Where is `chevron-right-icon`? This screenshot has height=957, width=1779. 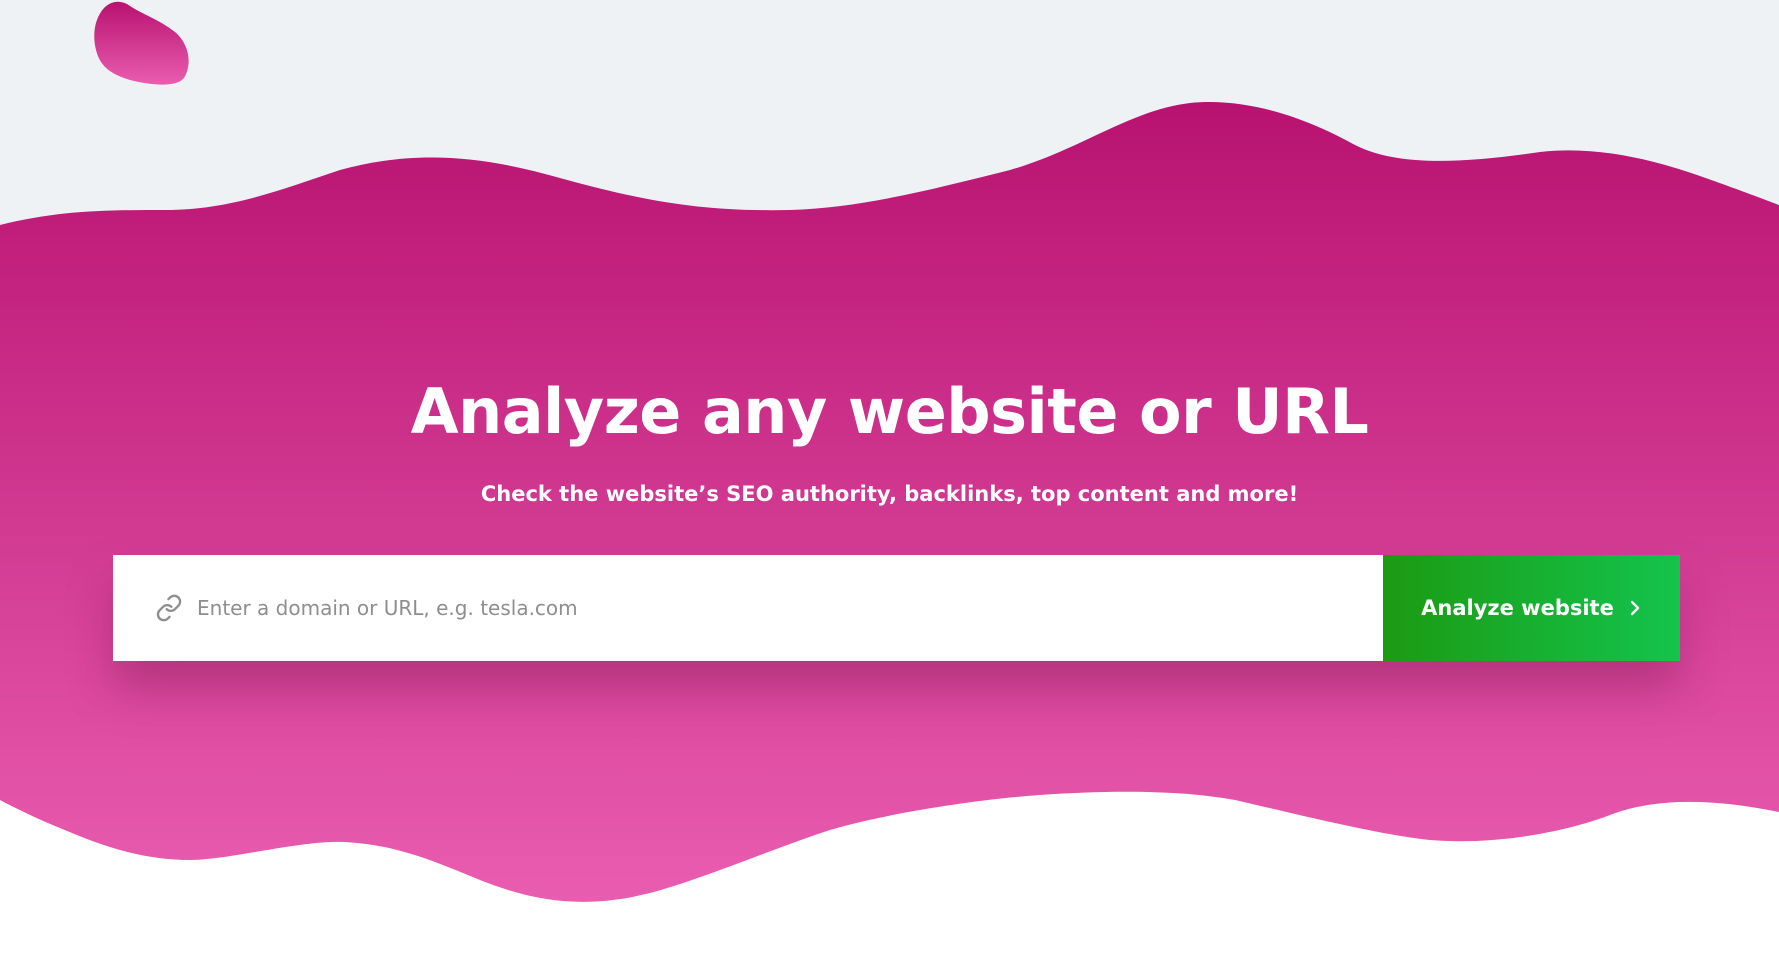
chevron-right-icon is located at coordinates (1635, 608).